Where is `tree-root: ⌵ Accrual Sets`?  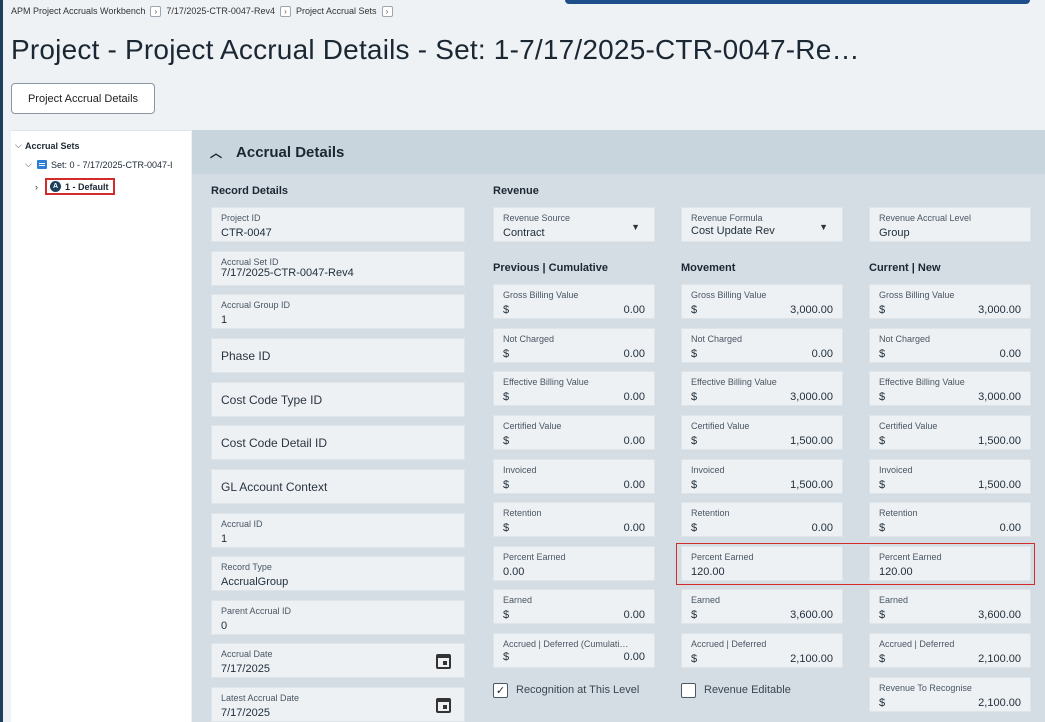
tree-root: ⌵ Accrual Sets is located at coordinates (47, 145).